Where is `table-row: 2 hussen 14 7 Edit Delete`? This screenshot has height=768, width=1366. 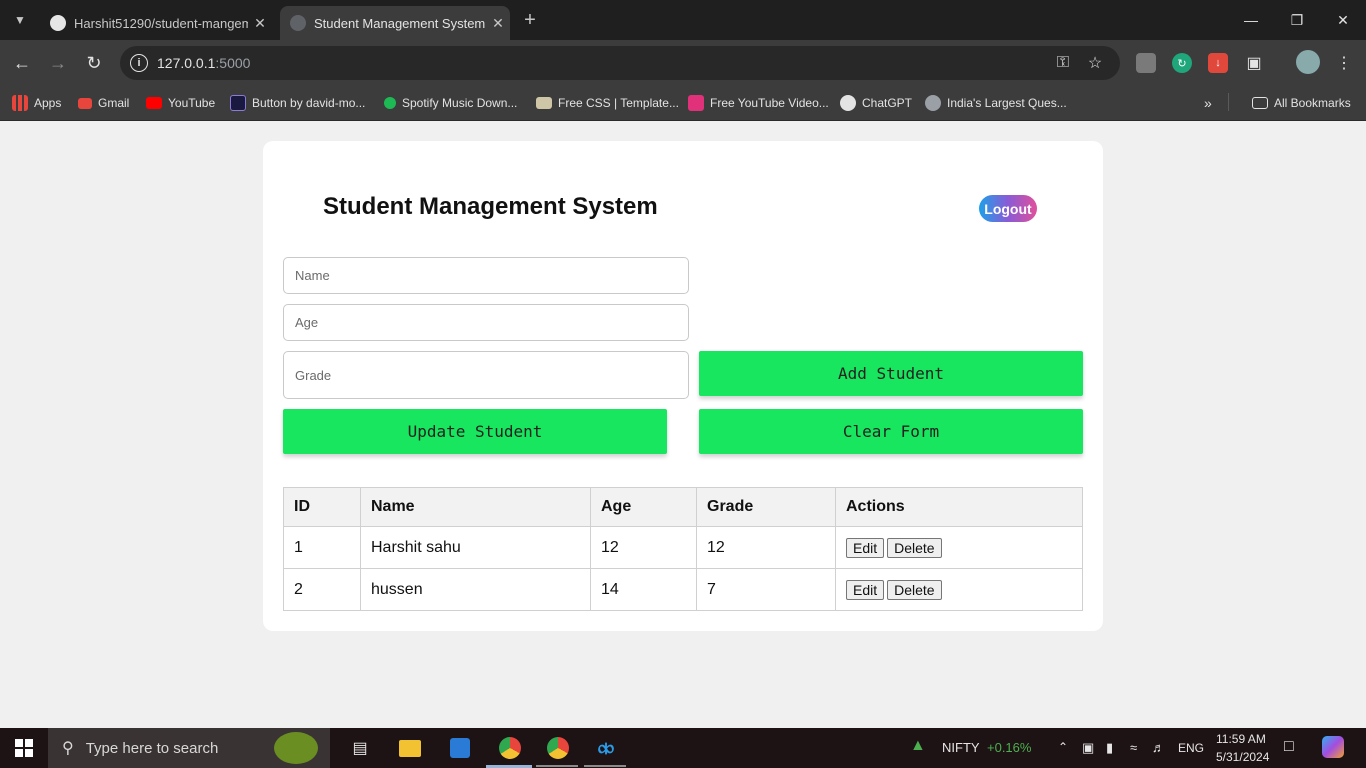 table-row: 2 hussen 14 7 Edit Delete is located at coordinates (683, 589).